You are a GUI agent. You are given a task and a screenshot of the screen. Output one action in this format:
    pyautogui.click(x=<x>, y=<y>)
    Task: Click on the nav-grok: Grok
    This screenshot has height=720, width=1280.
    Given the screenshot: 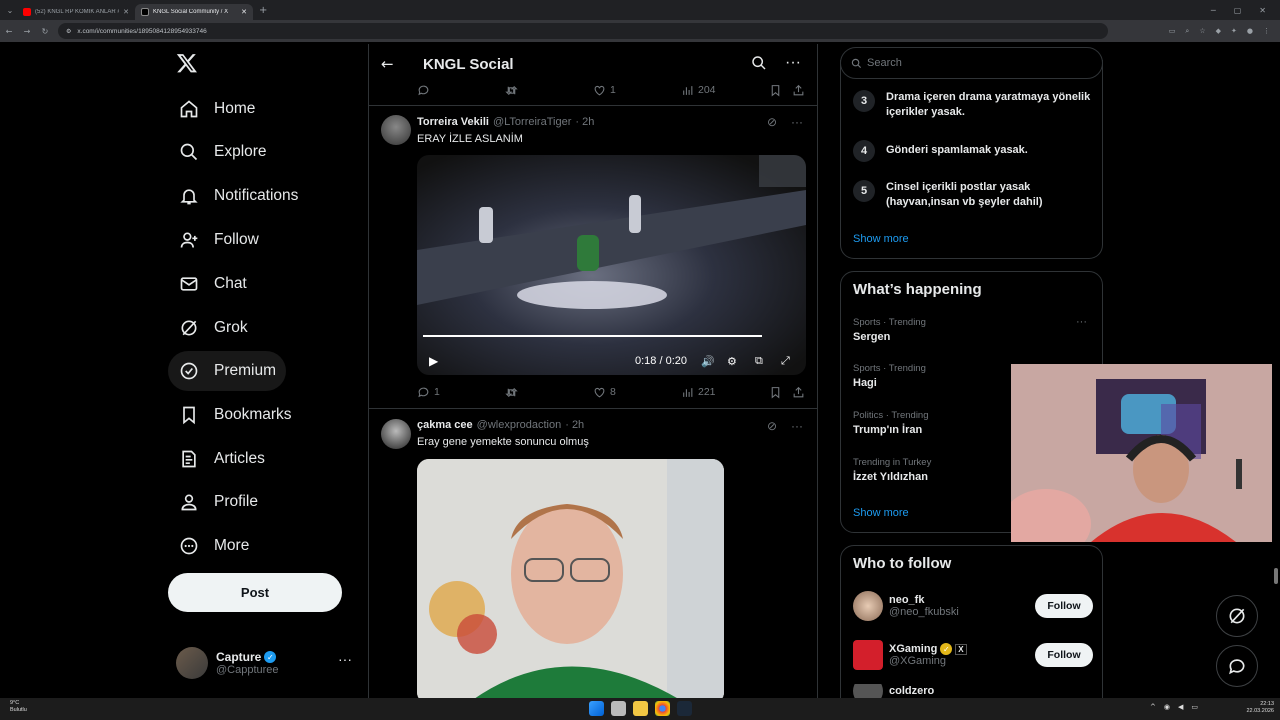 What is the action you would take?
    pyautogui.click(x=213, y=328)
    